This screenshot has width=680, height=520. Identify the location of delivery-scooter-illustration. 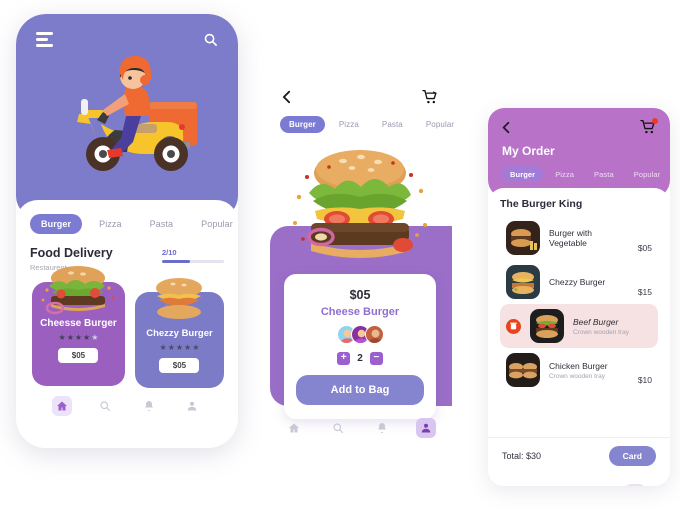
(127, 120).